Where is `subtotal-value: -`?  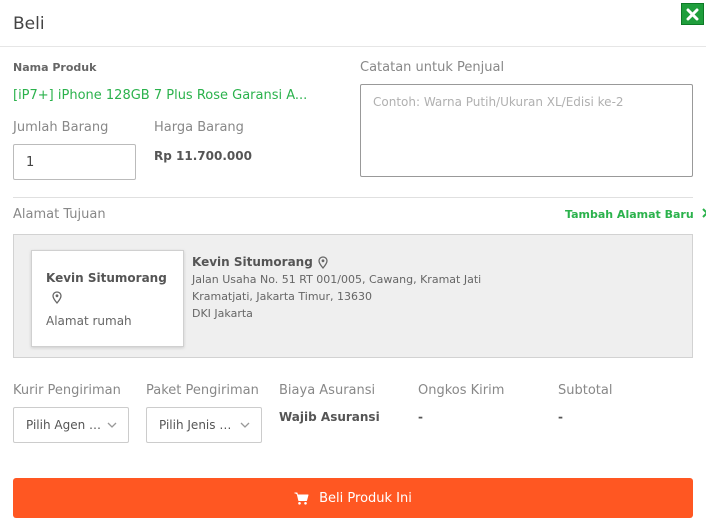
subtotal-value: - is located at coordinates (560, 417).